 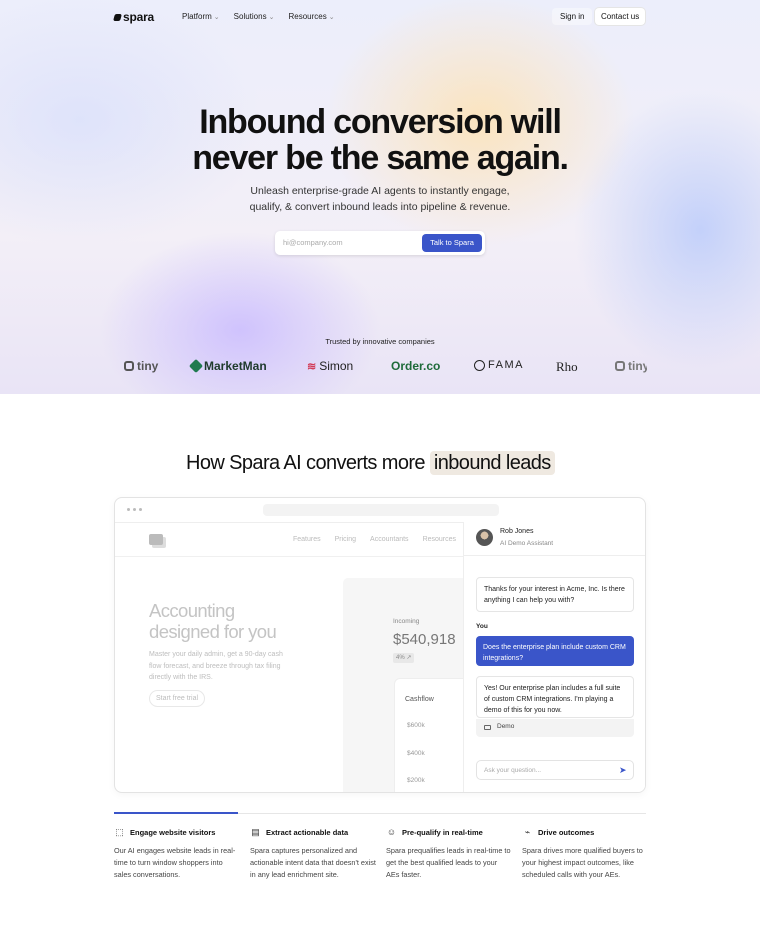 I want to click on brand-tiny-logo-repeat: tiny, so click(x=631, y=366).